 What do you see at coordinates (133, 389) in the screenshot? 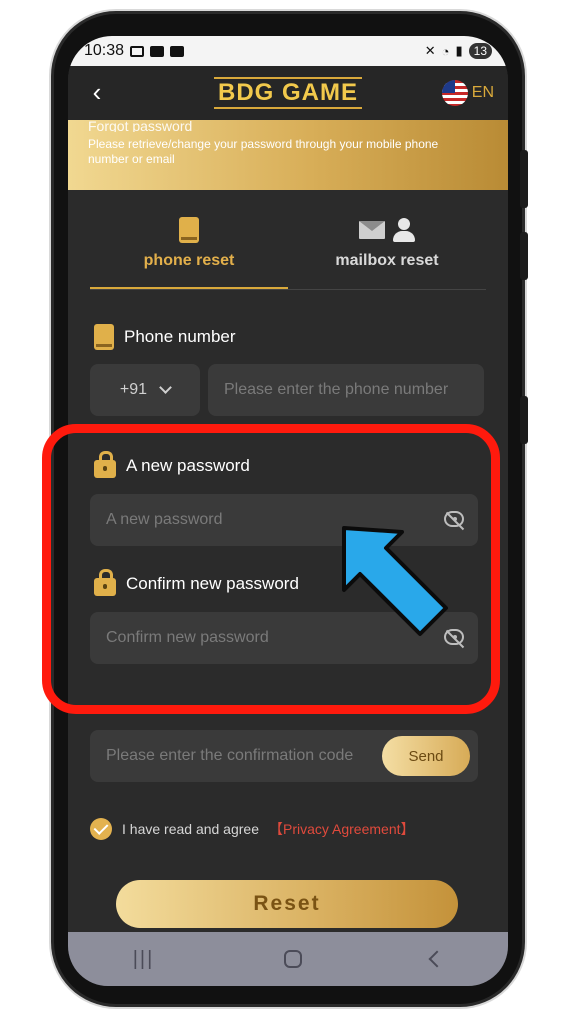
I see `country-code-value: +91` at bounding box center [133, 389].